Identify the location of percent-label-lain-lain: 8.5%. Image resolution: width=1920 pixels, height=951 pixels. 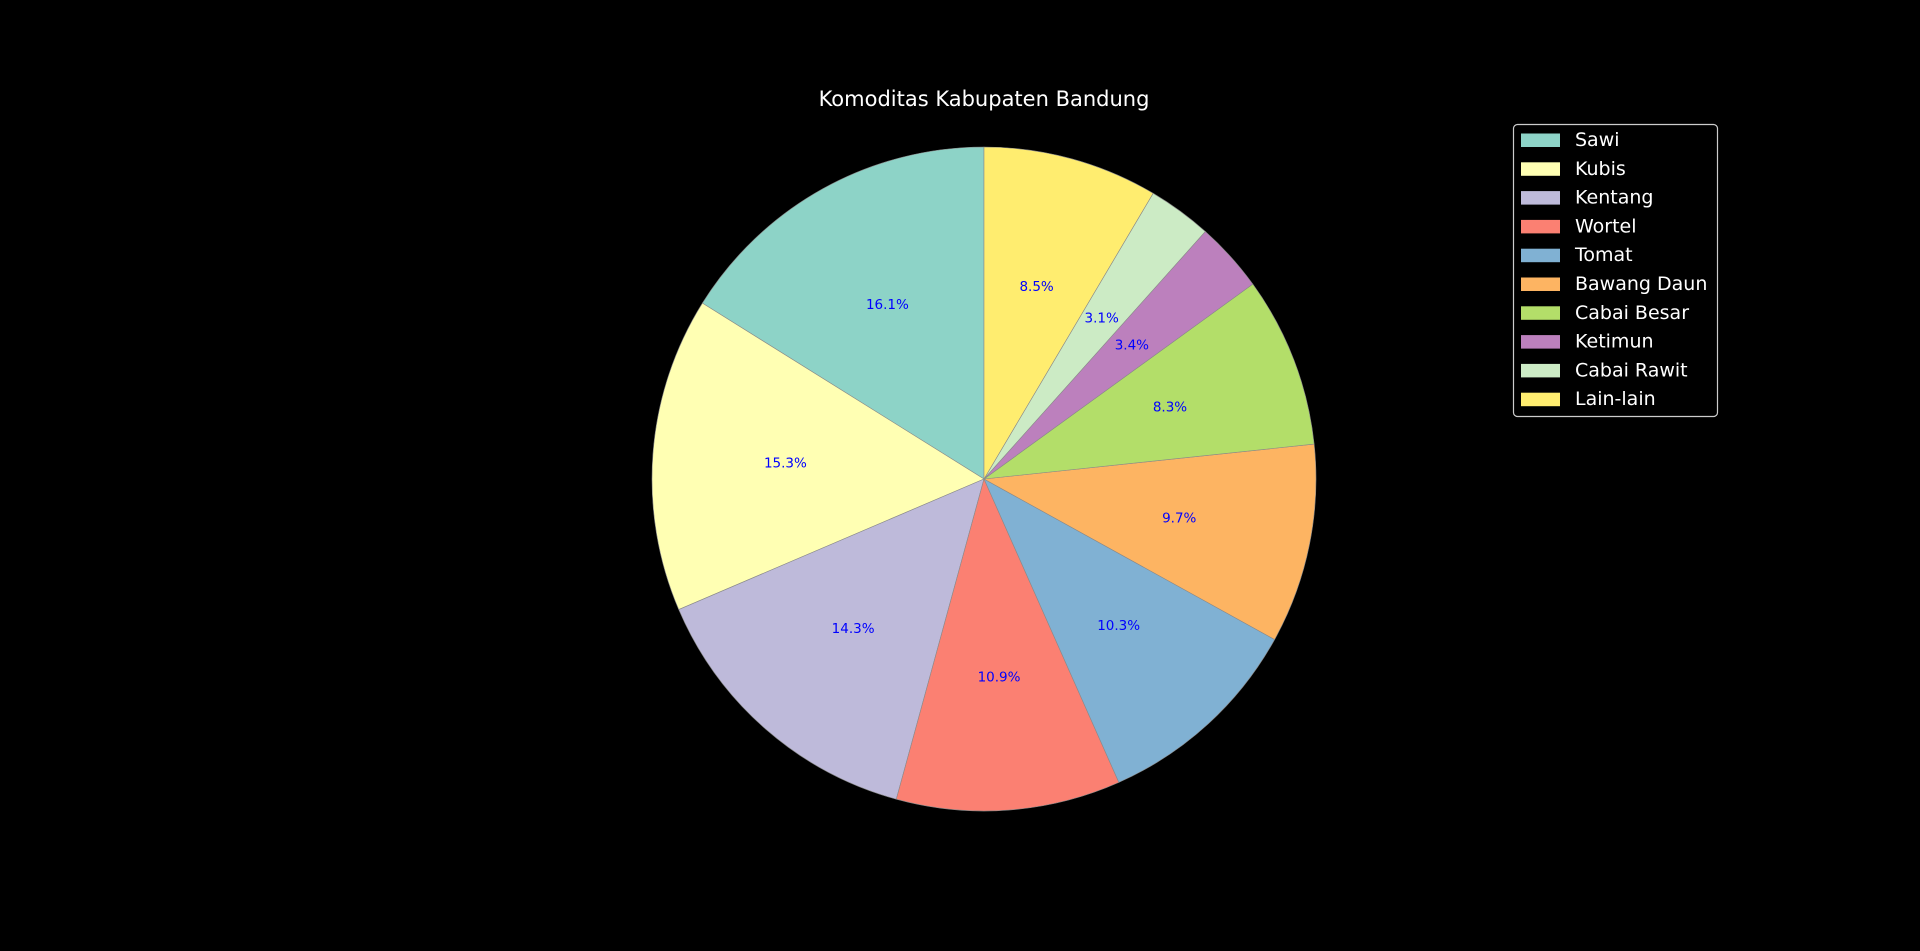
(1036, 287).